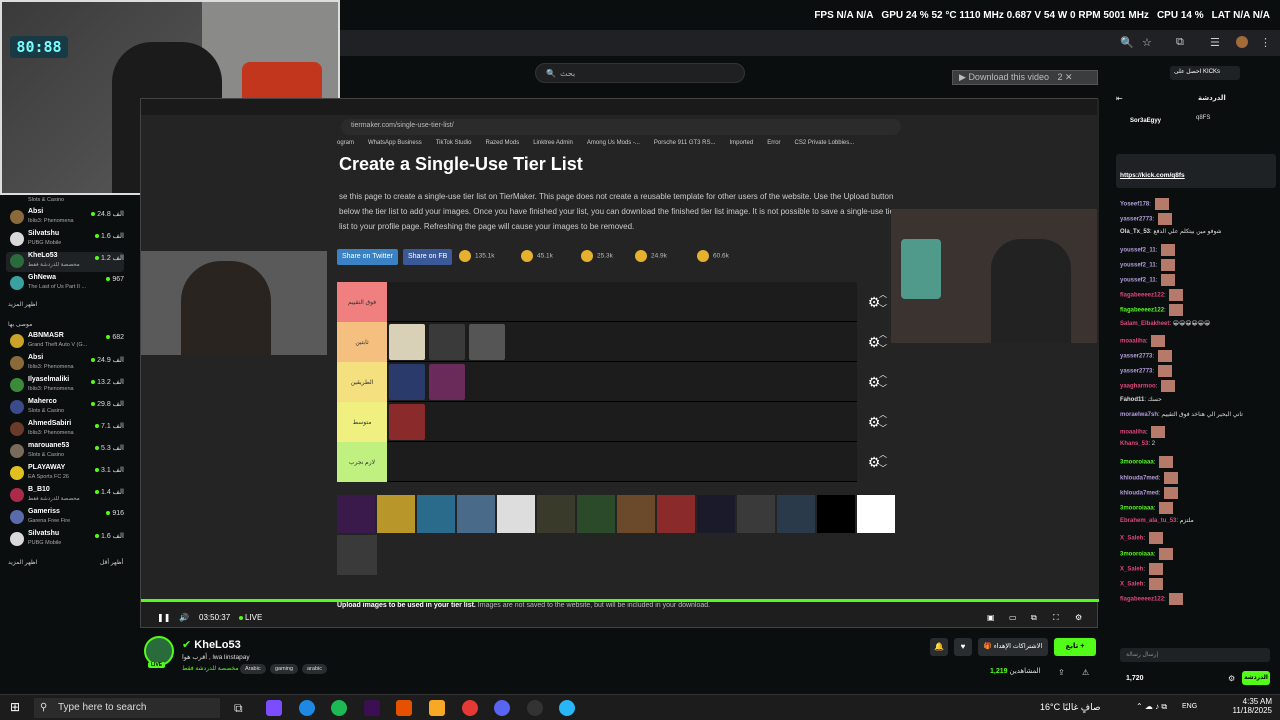 The height and width of the screenshot is (720, 1280). I want to click on tag: Arabic, so click(253, 669).